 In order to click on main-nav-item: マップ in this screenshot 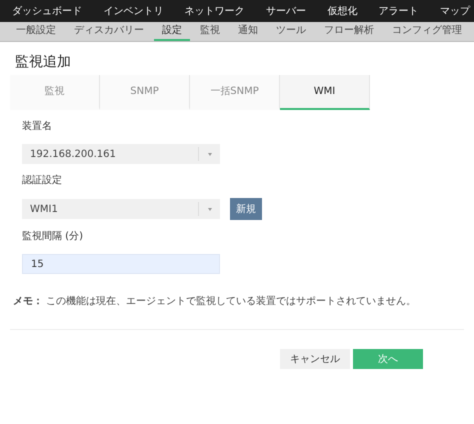, I will do `click(455, 11)`.